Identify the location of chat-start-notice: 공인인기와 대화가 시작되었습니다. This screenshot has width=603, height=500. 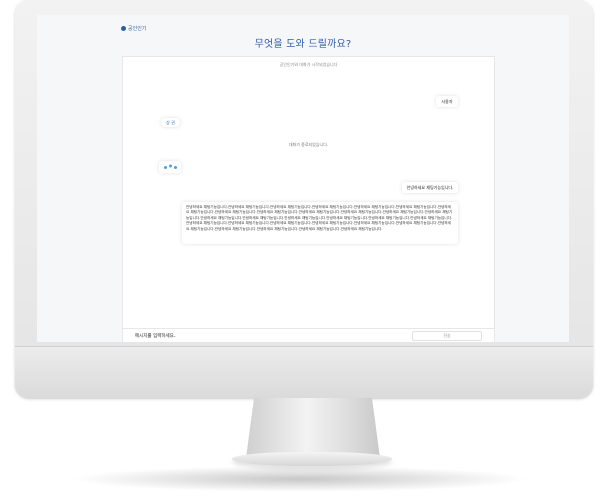
(308, 64).